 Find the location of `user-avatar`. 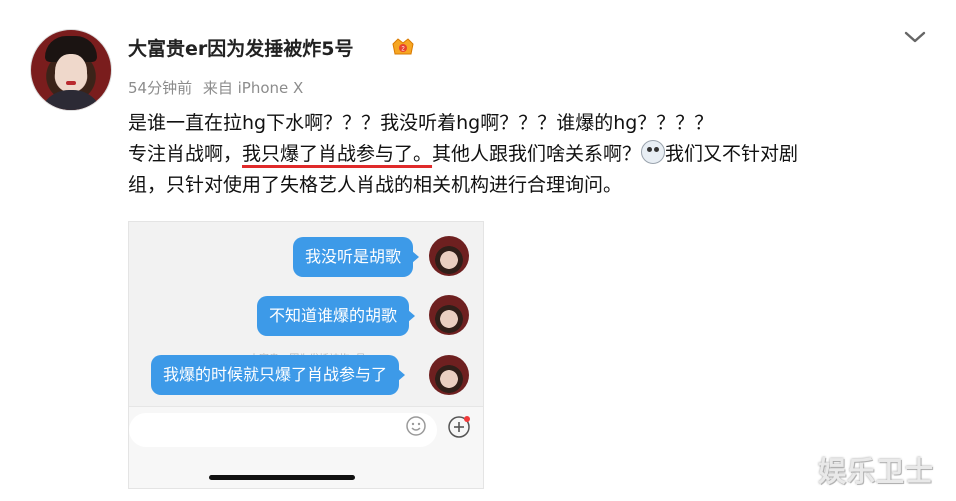

user-avatar is located at coordinates (71, 70).